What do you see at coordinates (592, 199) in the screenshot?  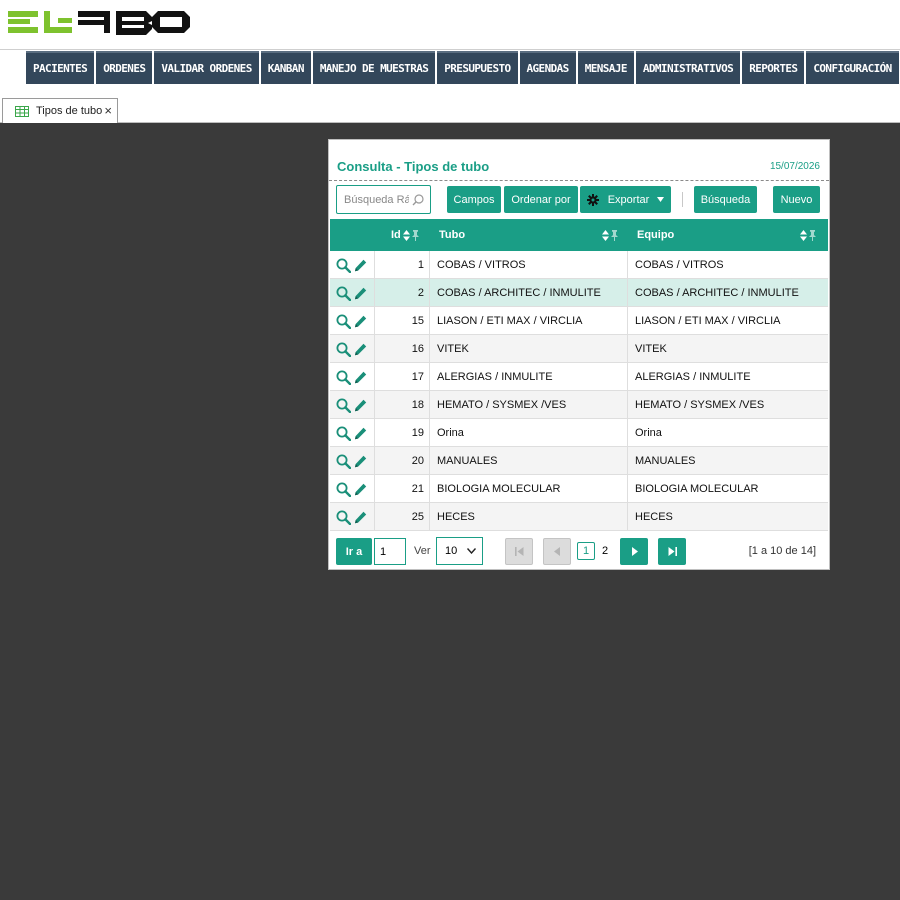 I see `gear-icon` at bounding box center [592, 199].